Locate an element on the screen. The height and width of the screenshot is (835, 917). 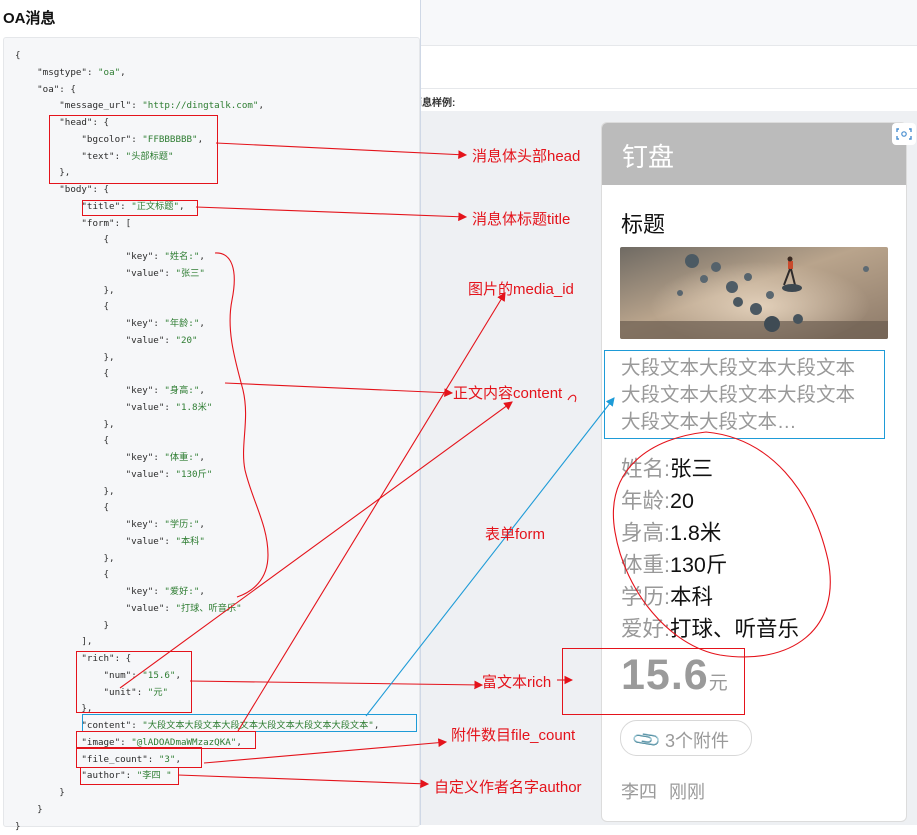
label-author: 自定义作者名字author is located at coordinates (508, 786).